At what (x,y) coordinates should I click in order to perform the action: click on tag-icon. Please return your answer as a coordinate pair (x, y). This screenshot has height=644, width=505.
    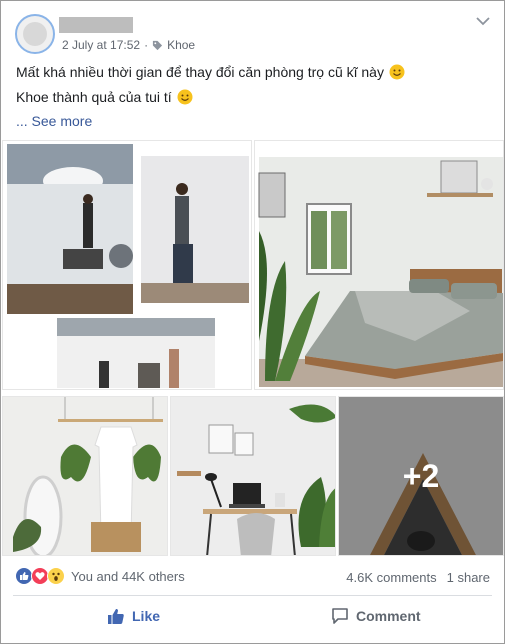
    Looking at the image, I should click on (157, 45).